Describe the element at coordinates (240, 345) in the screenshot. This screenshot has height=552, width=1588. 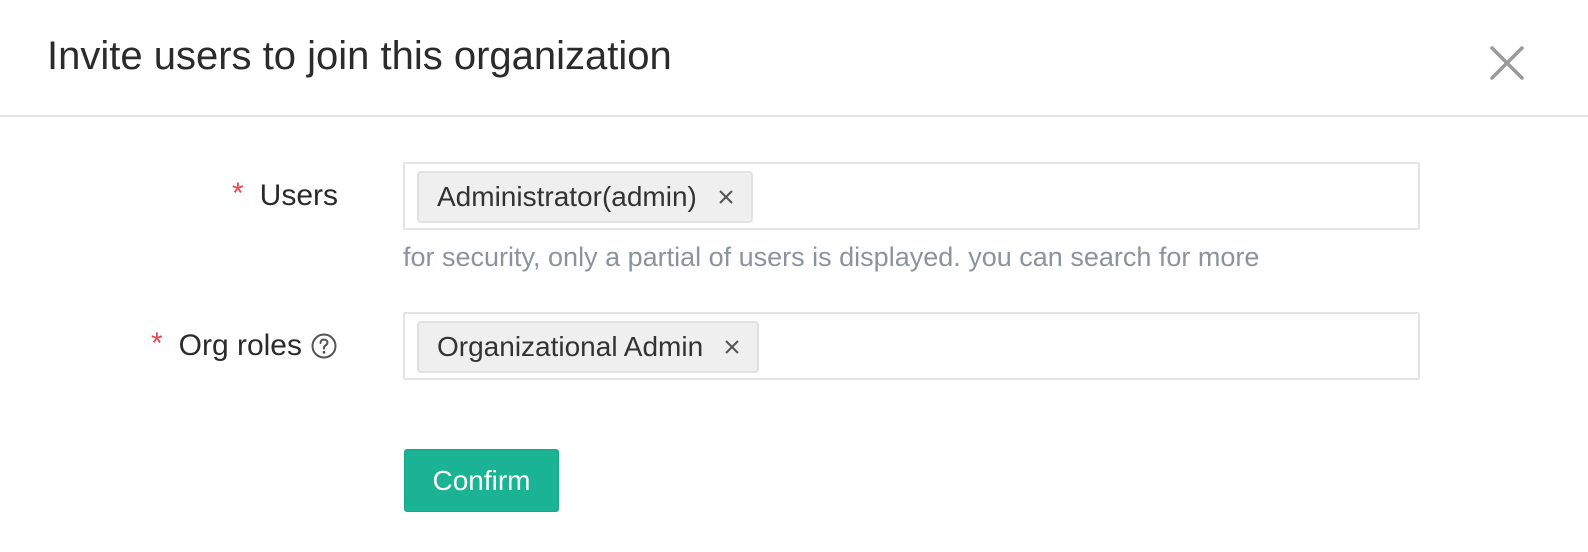
I see `org-roles-label-text: Org roles` at that location.